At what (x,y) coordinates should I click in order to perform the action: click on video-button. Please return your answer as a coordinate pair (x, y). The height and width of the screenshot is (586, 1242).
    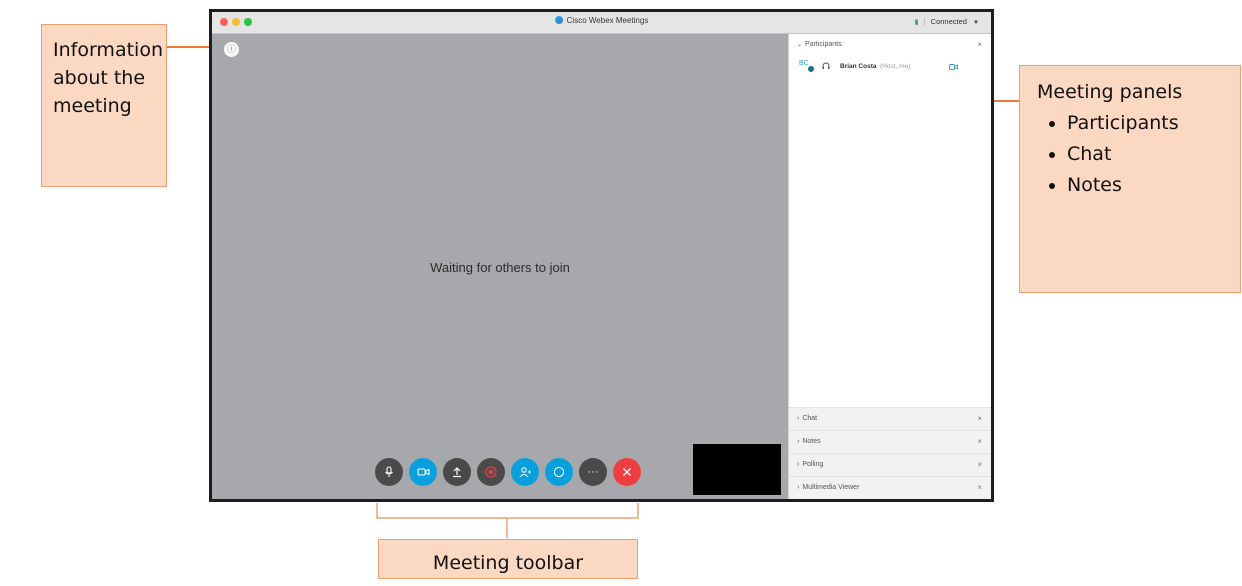
    Looking at the image, I should click on (423, 472).